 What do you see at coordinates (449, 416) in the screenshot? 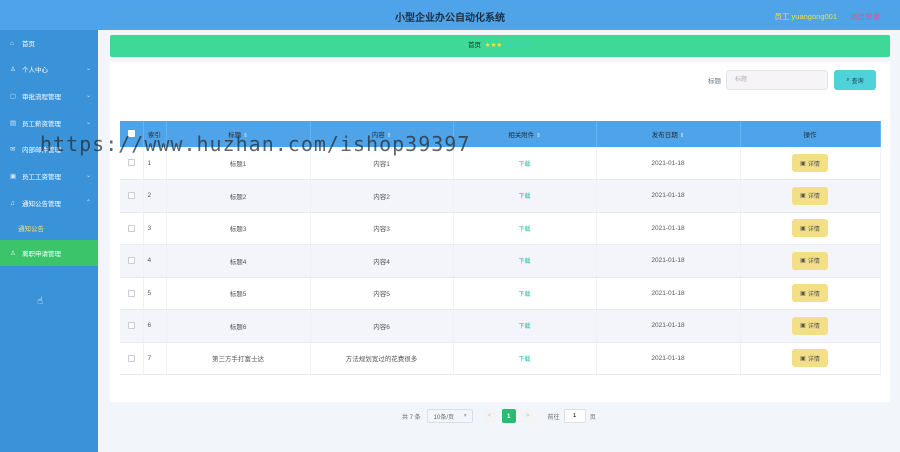
I see `page-size-select: 10条/页 ▼` at bounding box center [449, 416].